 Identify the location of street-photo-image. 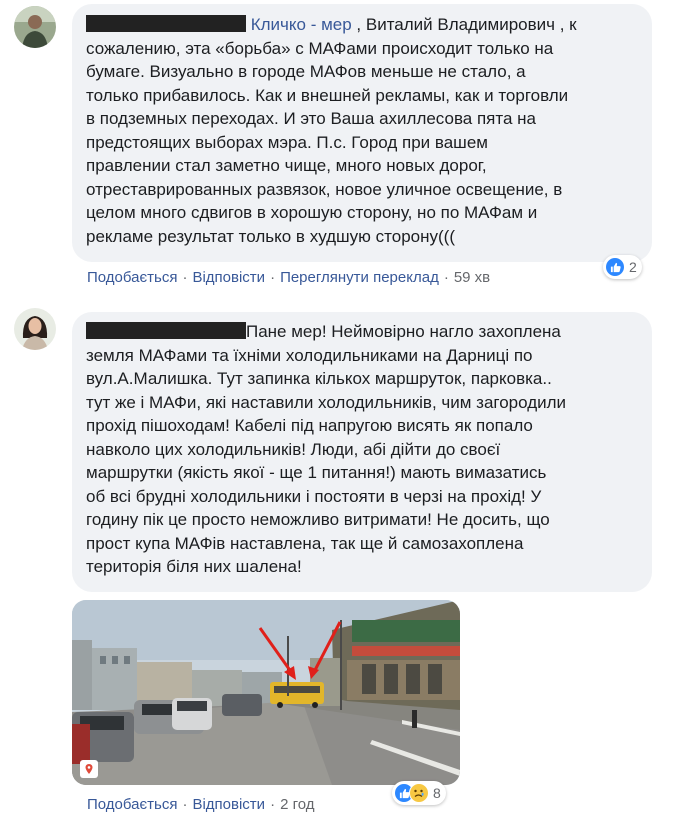
(266, 692).